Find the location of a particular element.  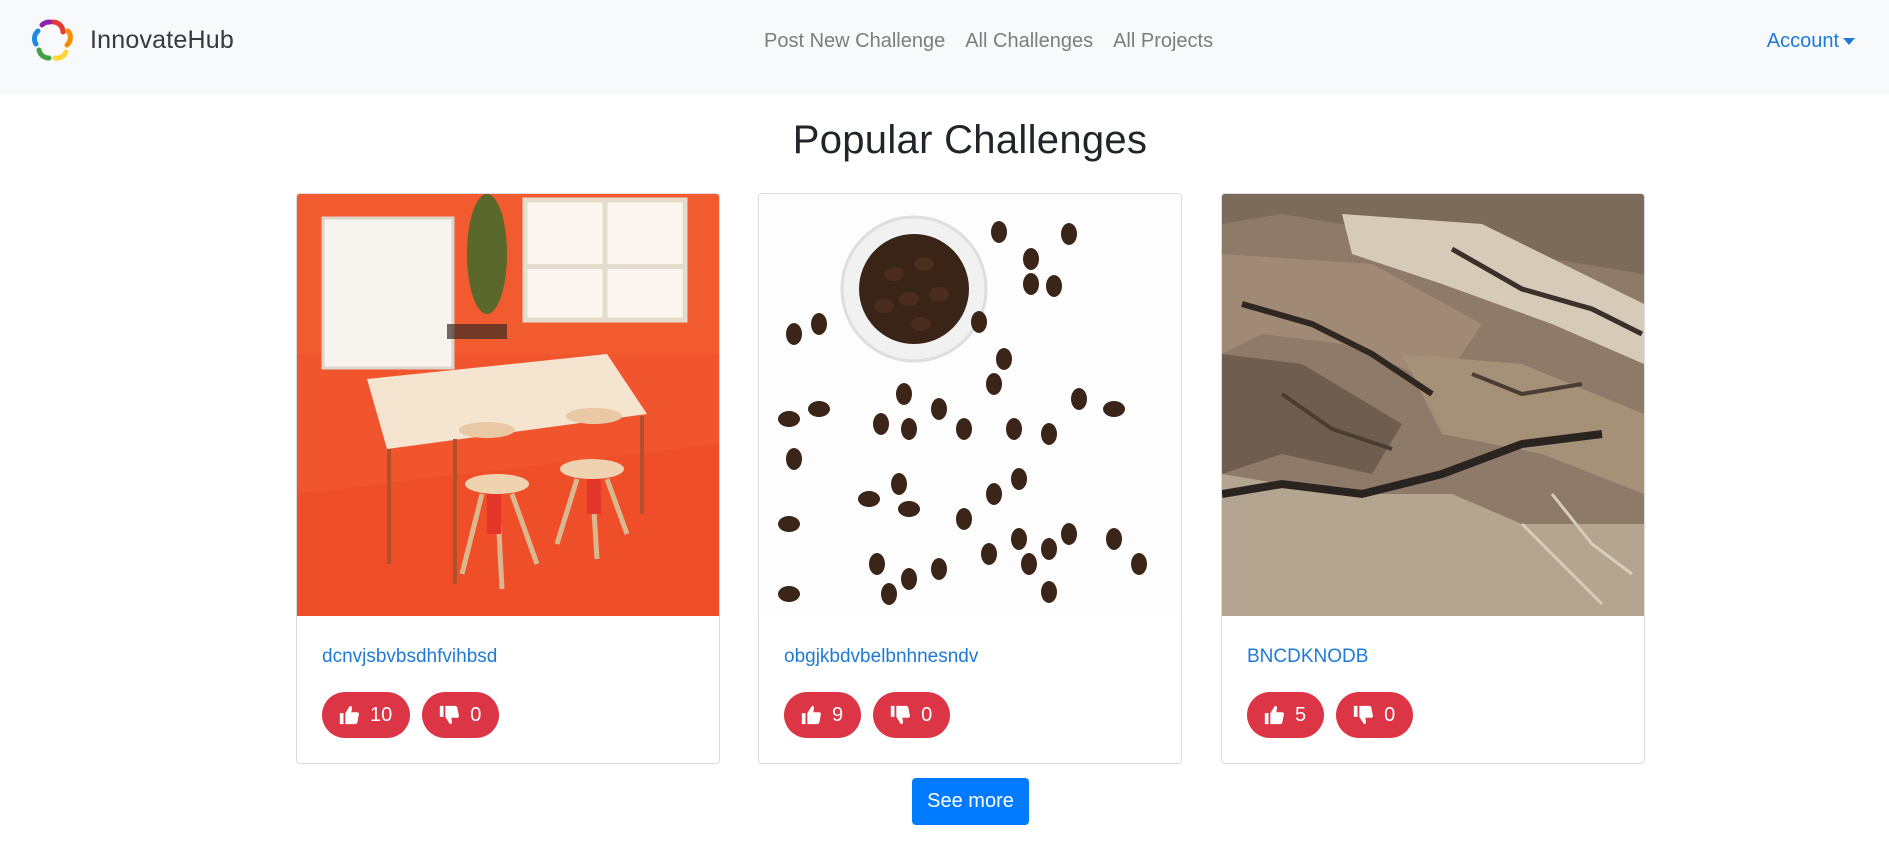

like-count: 5 is located at coordinates (1301, 714).